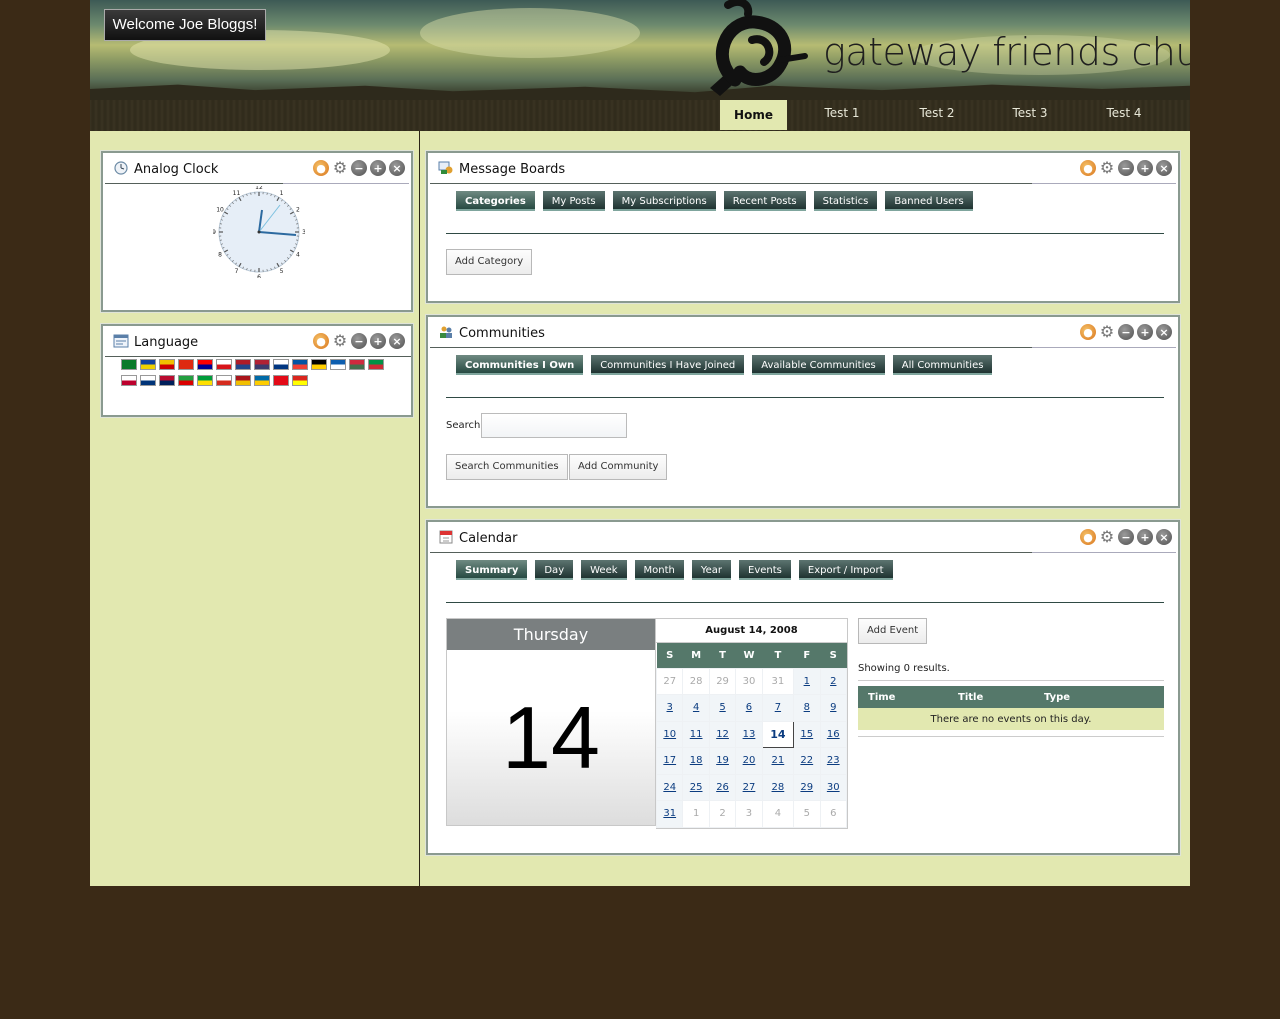 Image resolution: width=1280 pixels, height=1019 pixels. What do you see at coordinates (669, 708) in the screenshot?
I see `calendar-day: 3` at bounding box center [669, 708].